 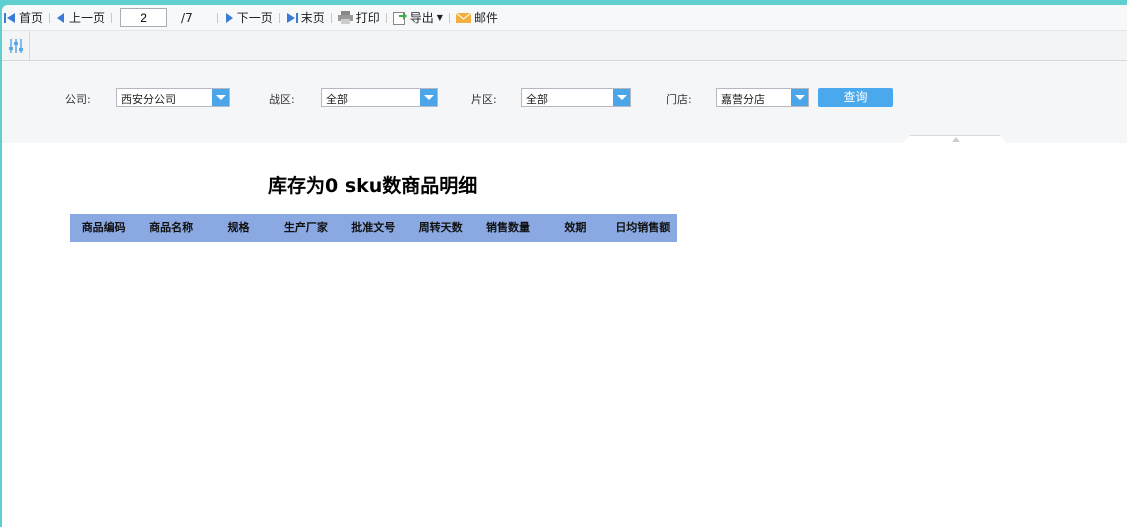 What do you see at coordinates (679, 99) in the screenshot?
I see `store-label: 门店:` at bounding box center [679, 99].